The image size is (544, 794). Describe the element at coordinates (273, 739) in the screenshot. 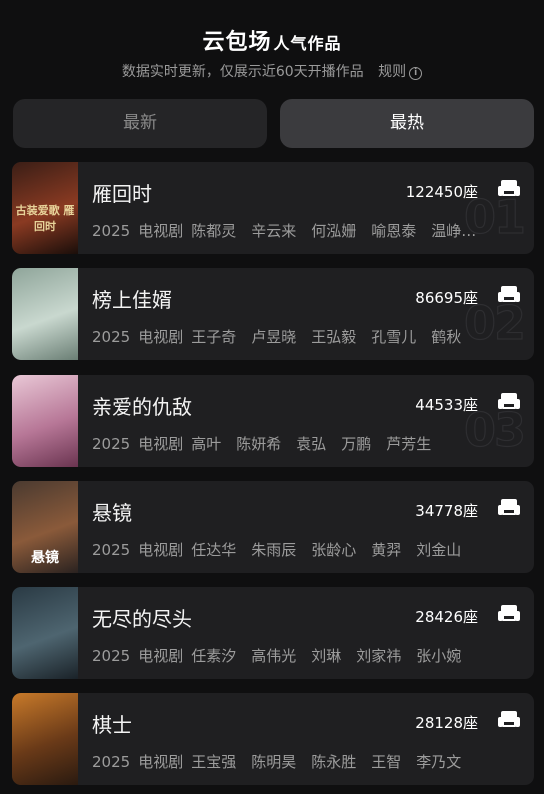

I see `list-item: 棋士 28128座 2025 电视剧 王宝强 陈明昊 陈永胜 王智 李乃文` at that location.